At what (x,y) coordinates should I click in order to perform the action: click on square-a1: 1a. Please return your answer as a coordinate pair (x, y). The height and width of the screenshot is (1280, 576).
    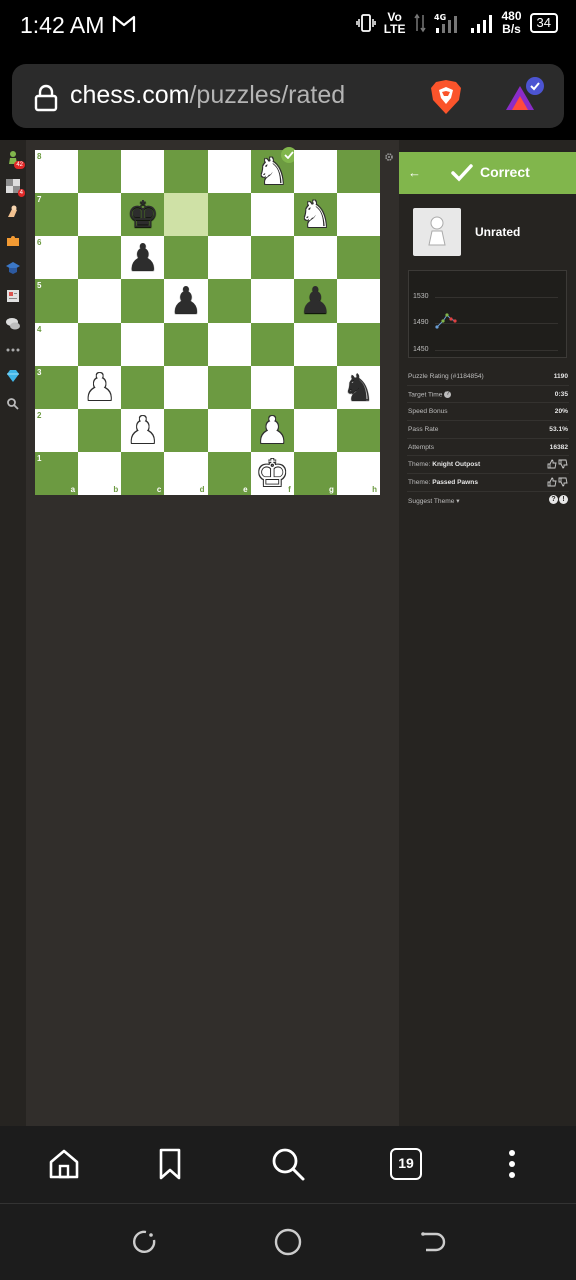
    Looking at the image, I should click on (57, 473).